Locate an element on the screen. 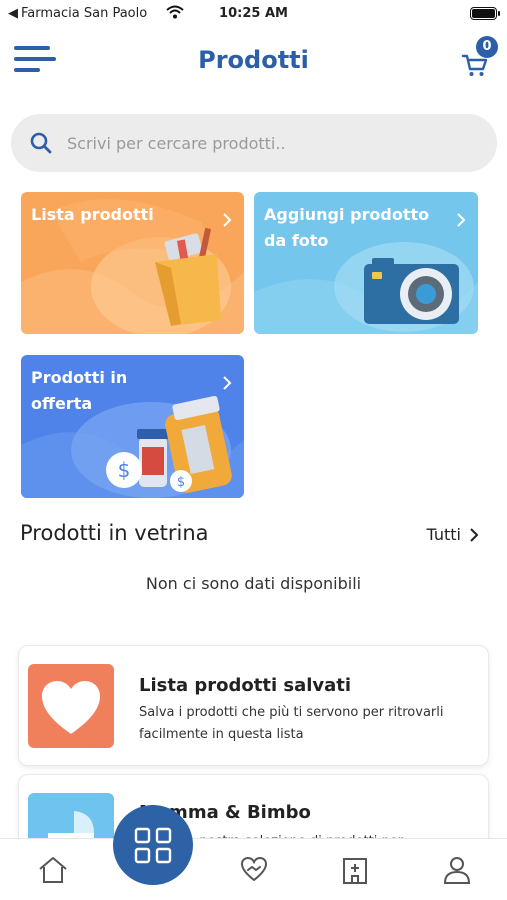  heart-hands-icon is located at coordinates (254, 870).